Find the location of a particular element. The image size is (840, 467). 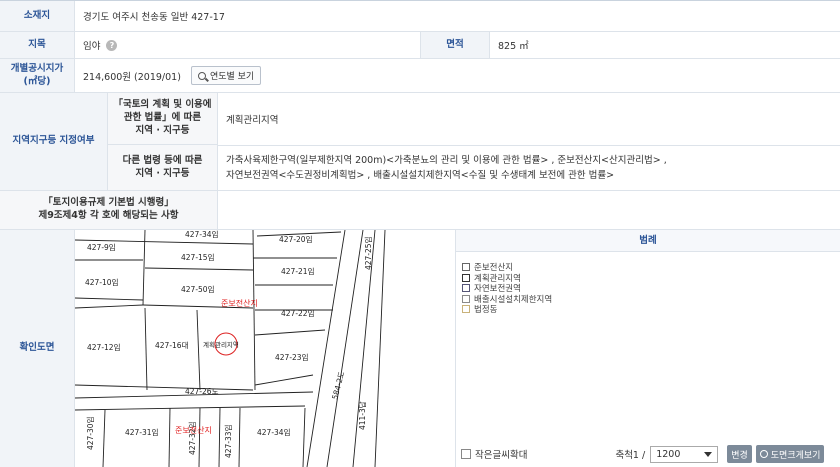

parcel-label: 427-9임 is located at coordinates (101, 247).